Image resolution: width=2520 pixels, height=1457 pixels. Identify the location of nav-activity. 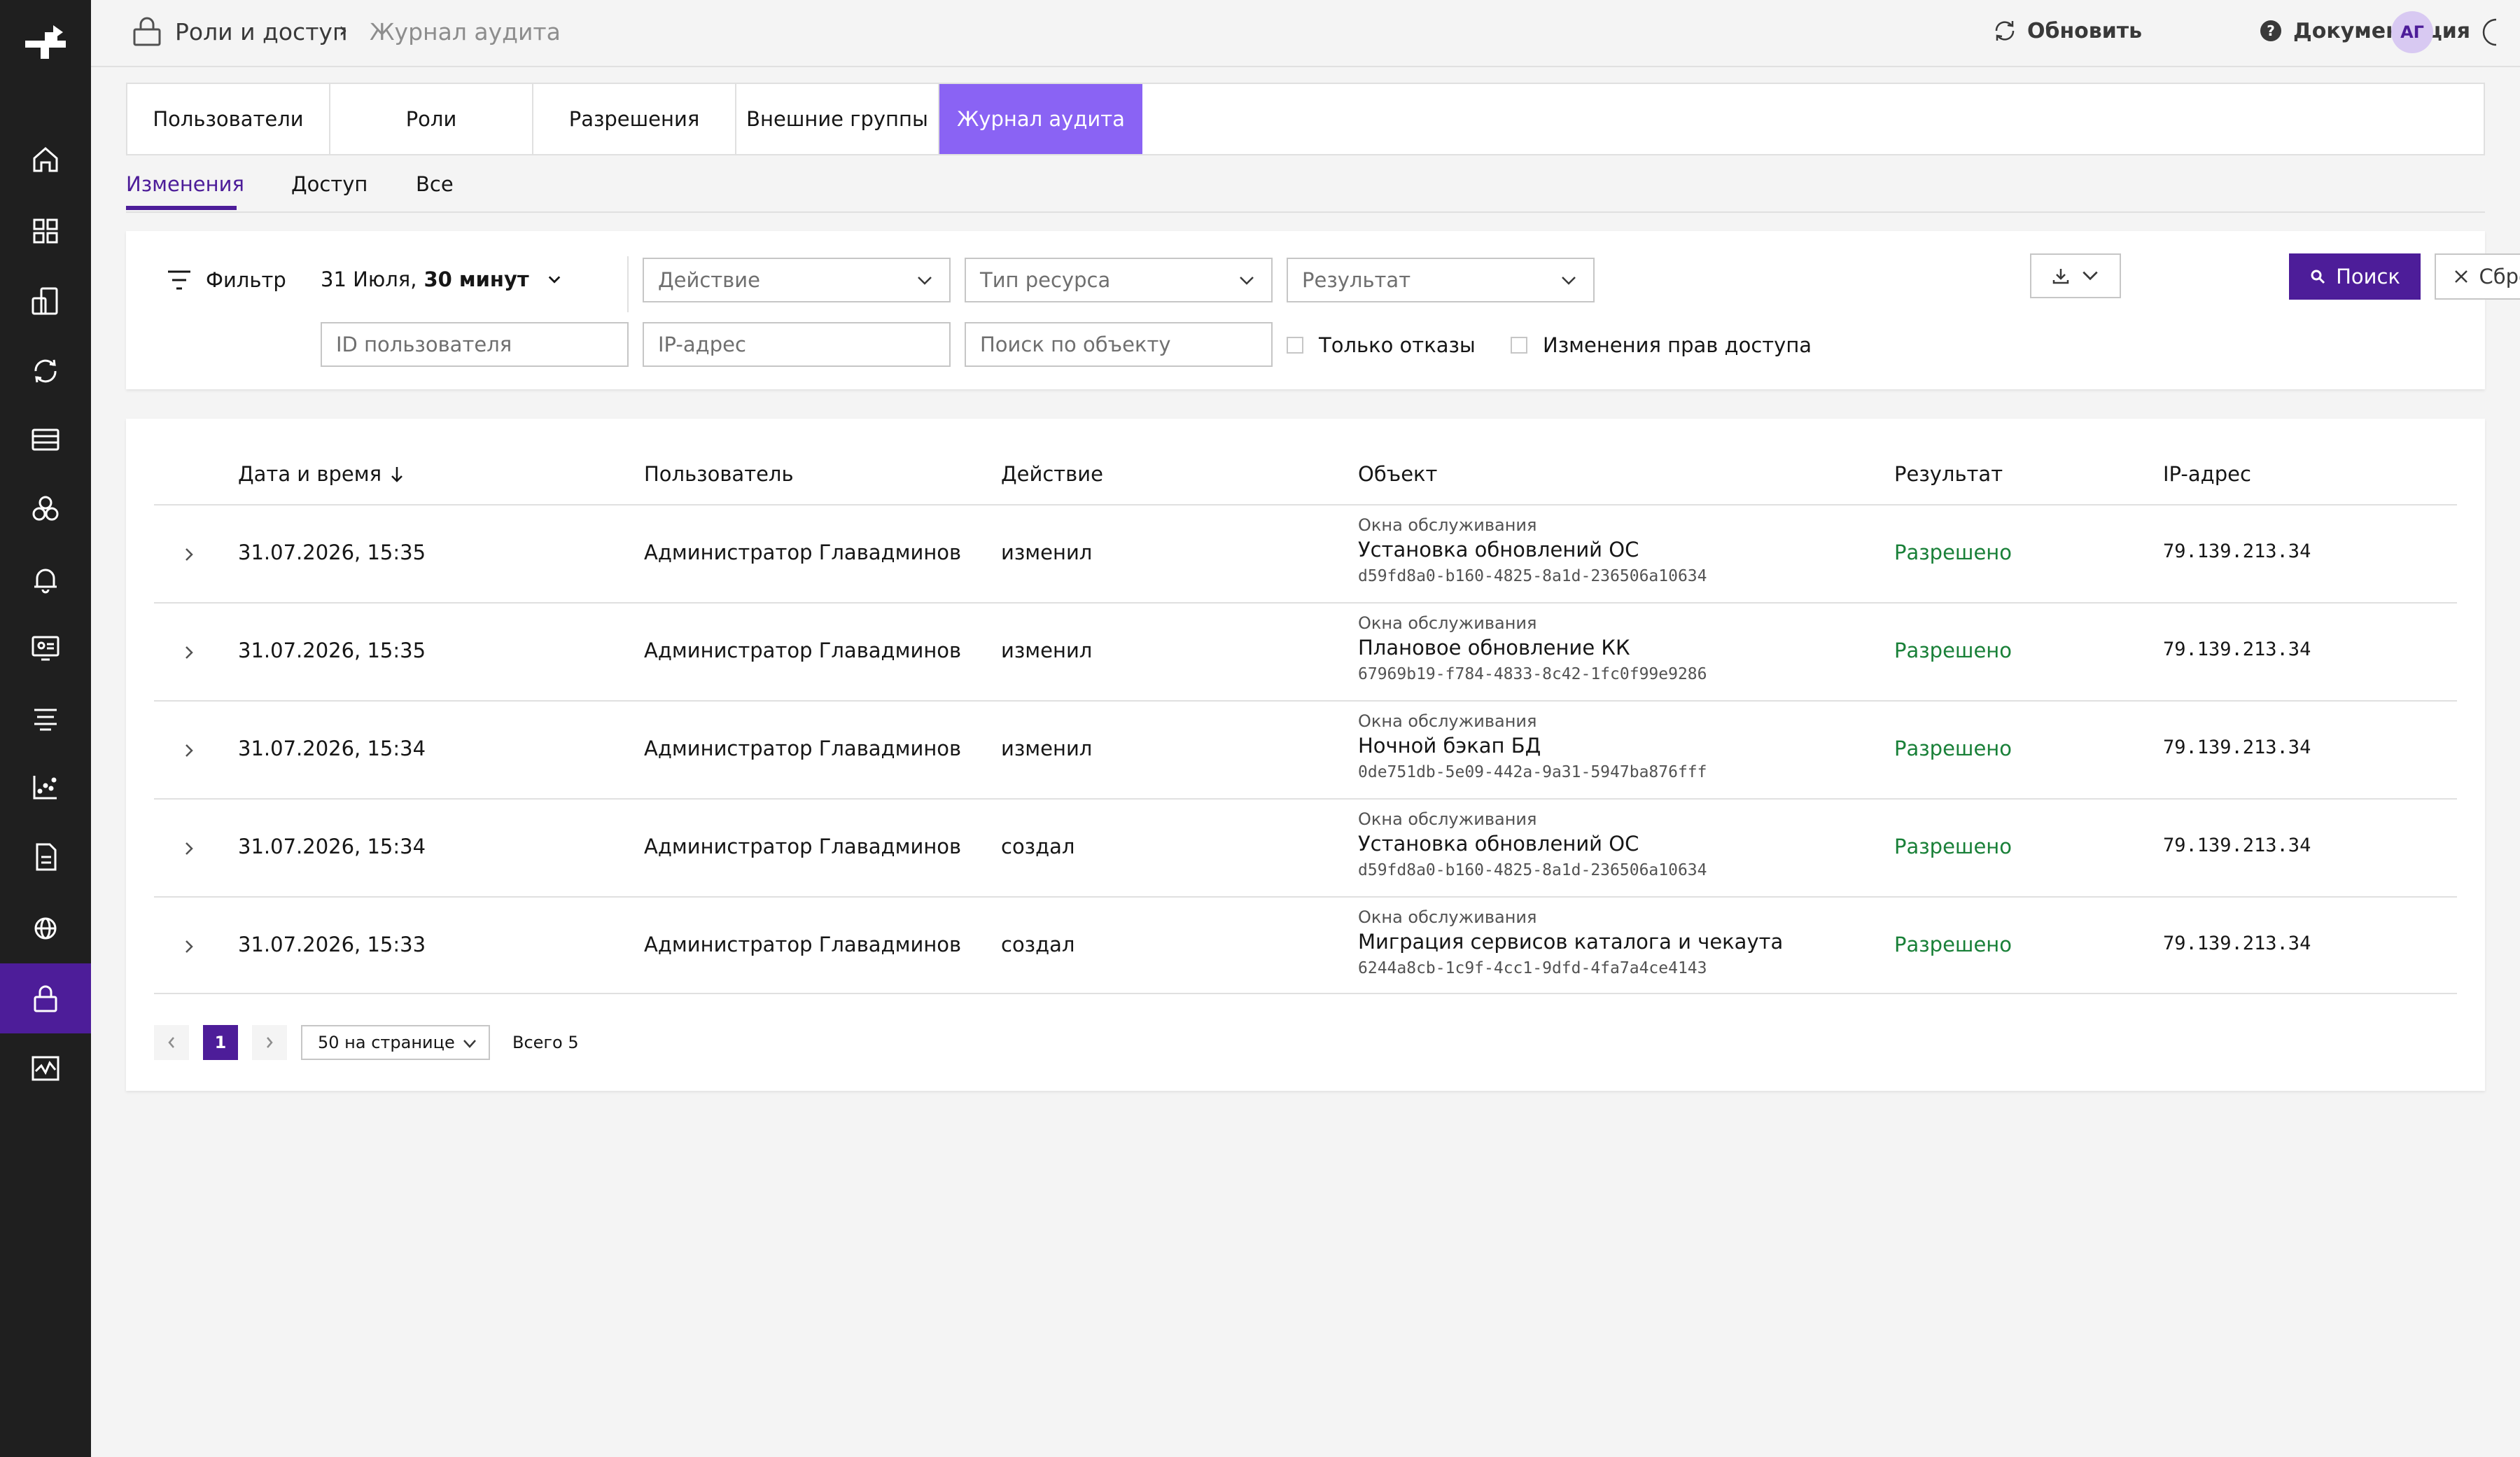
(45, 1068).